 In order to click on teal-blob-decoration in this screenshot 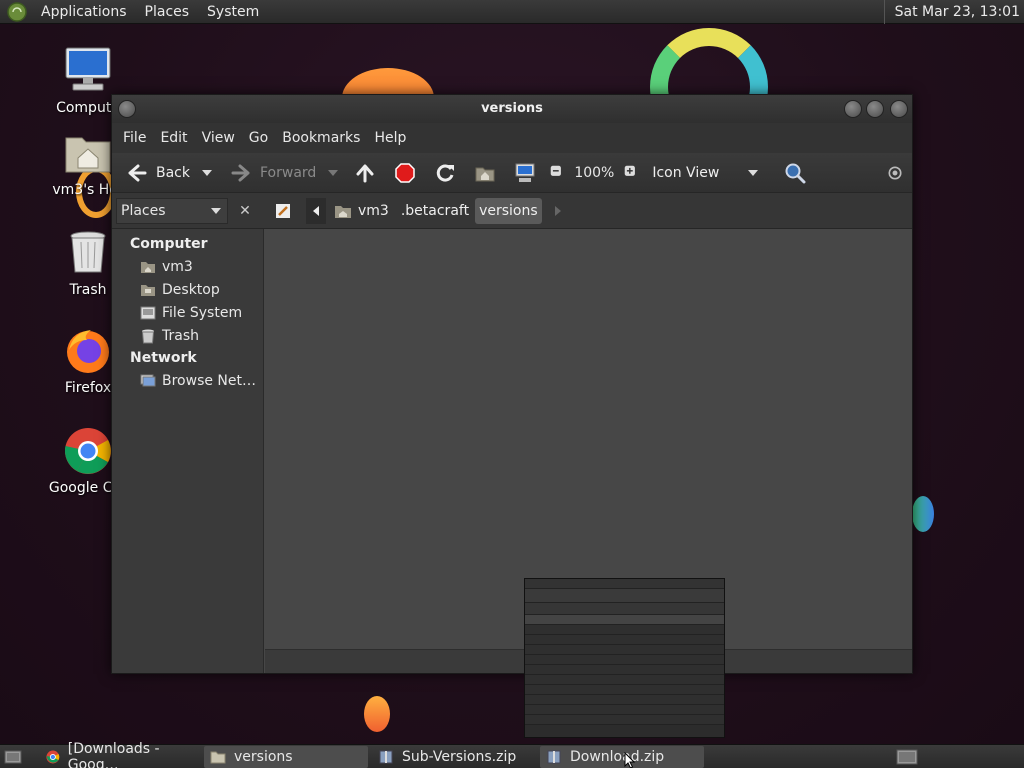, I will do `click(923, 514)`.